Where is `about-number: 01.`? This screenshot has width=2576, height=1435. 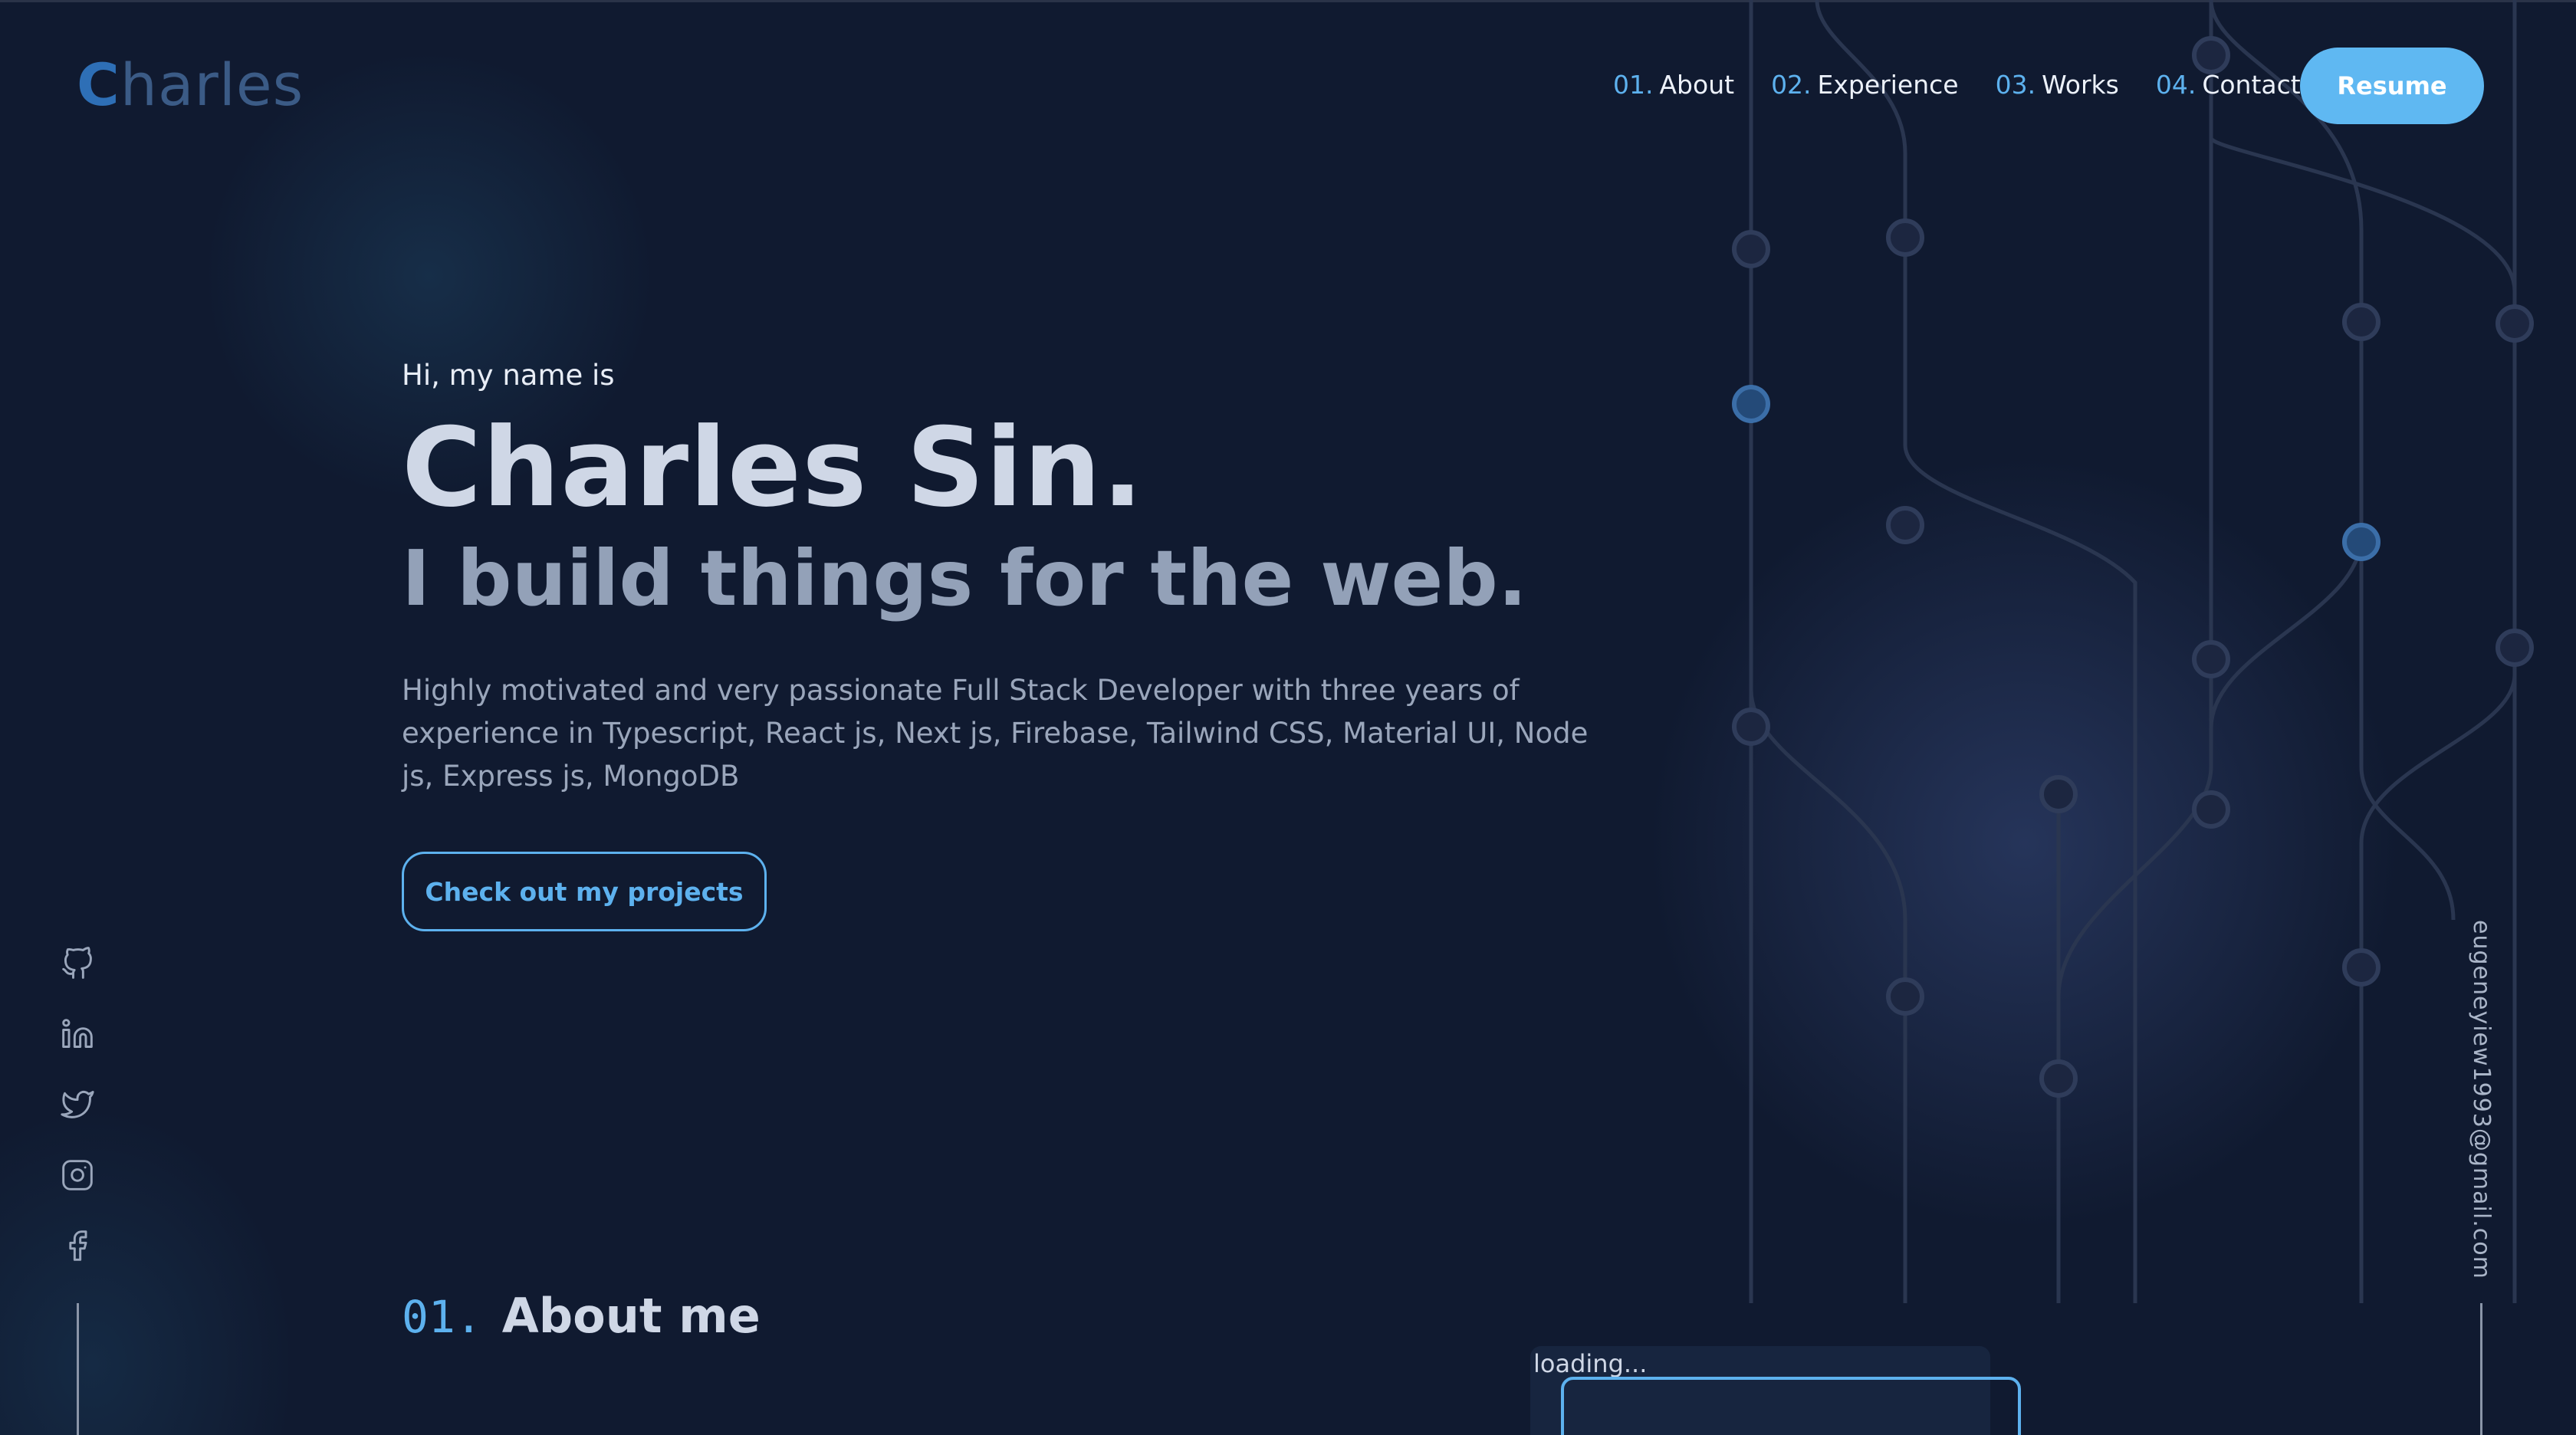 about-number: 01. is located at coordinates (442, 1317).